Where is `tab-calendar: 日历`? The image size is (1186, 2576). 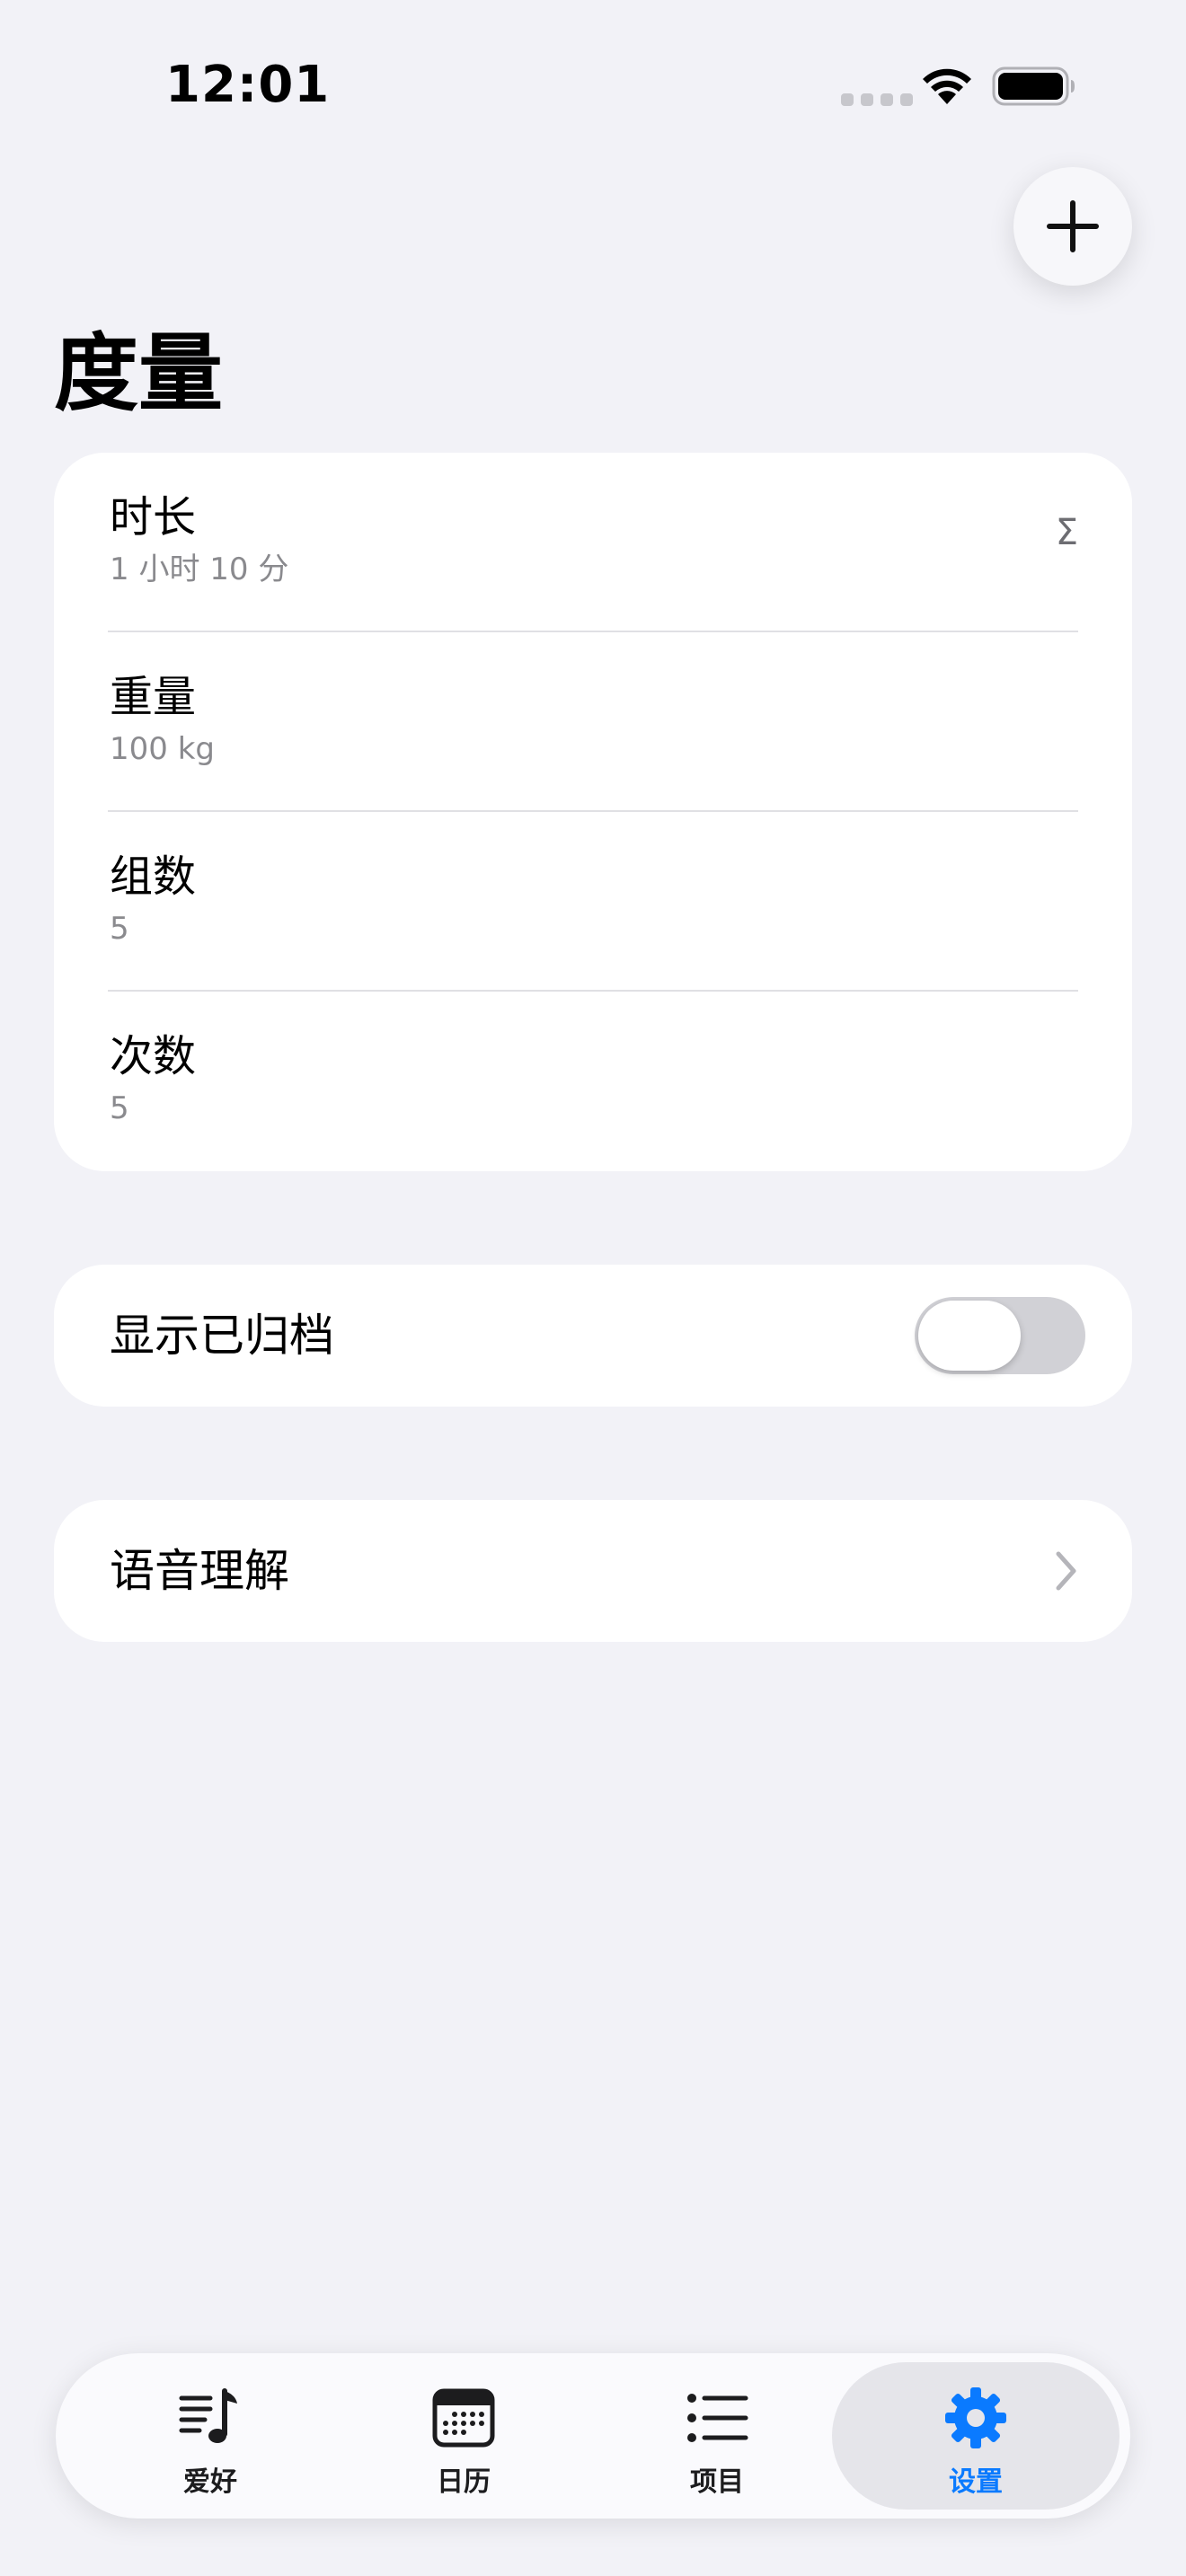
tab-calendar: 日历 is located at coordinates (463, 2436).